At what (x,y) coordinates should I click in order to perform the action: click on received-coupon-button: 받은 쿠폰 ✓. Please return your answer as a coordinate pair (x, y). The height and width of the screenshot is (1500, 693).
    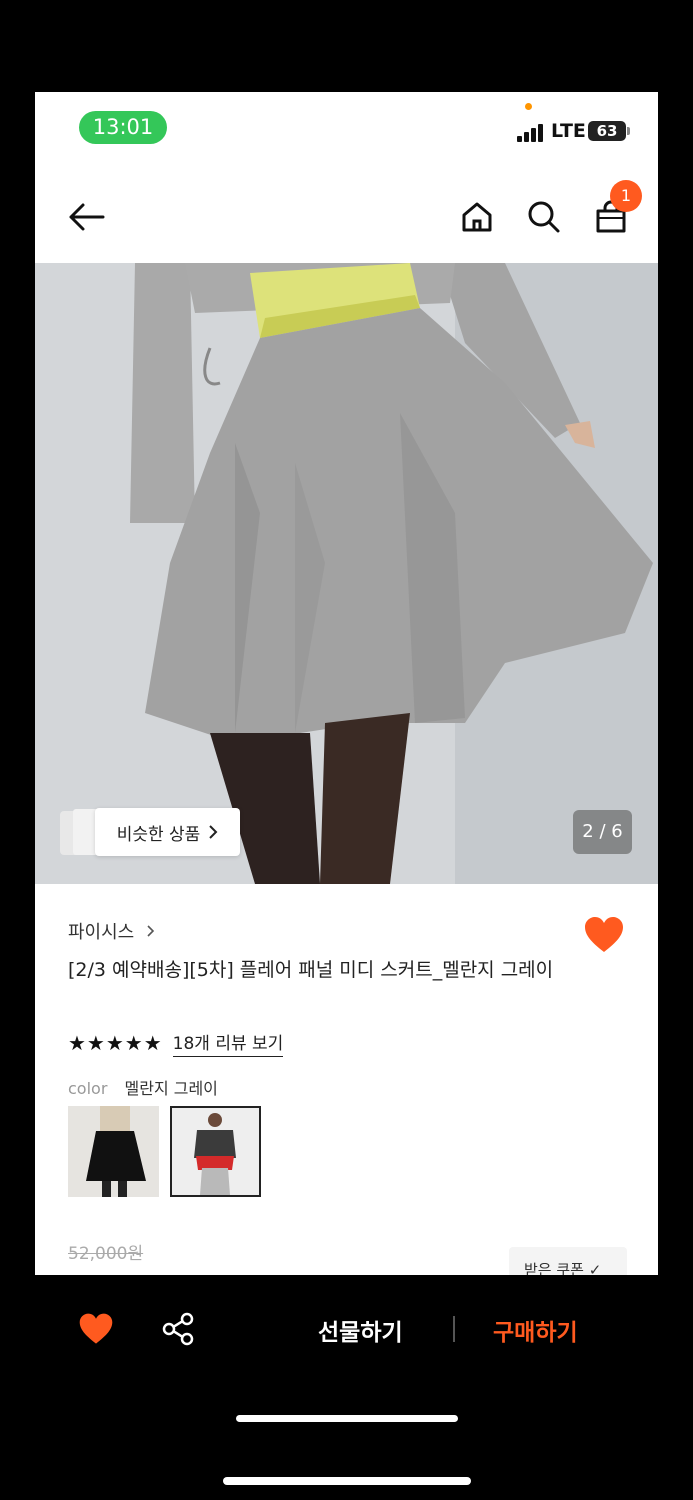
    Looking at the image, I should click on (568, 1261).